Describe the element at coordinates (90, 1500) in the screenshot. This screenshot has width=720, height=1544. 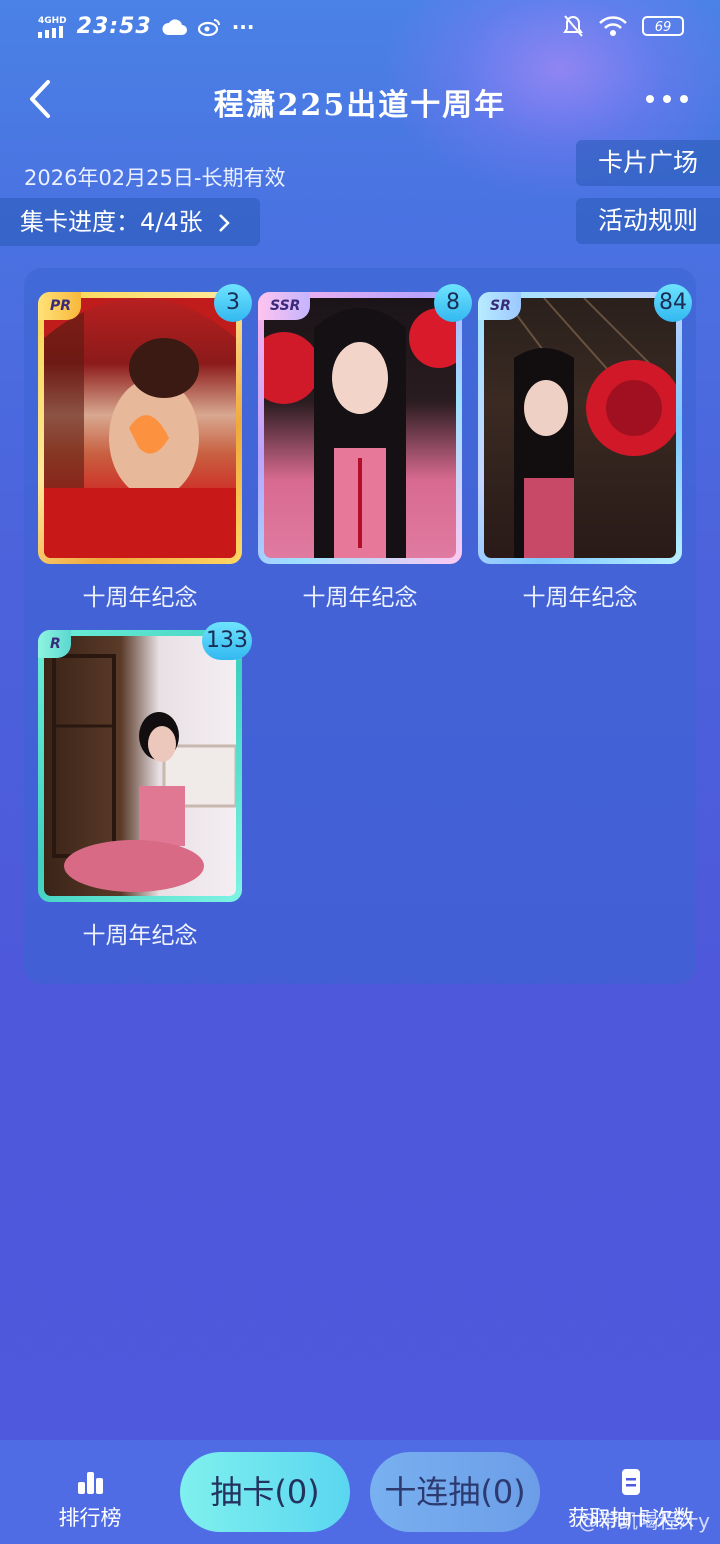
I see `leaderboard-button: 排行榜` at that location.